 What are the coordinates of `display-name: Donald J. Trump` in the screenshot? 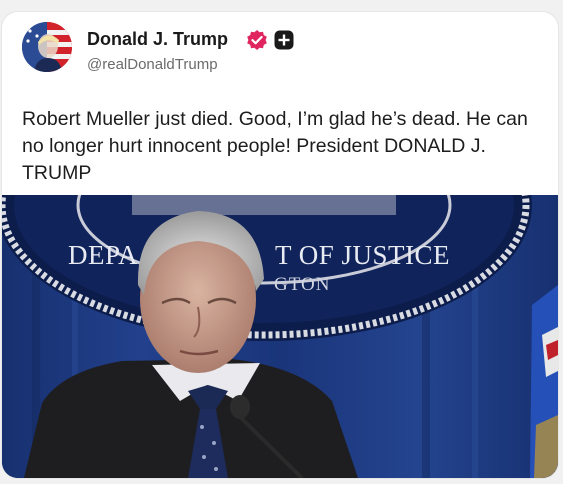 It's located at (157, 39).